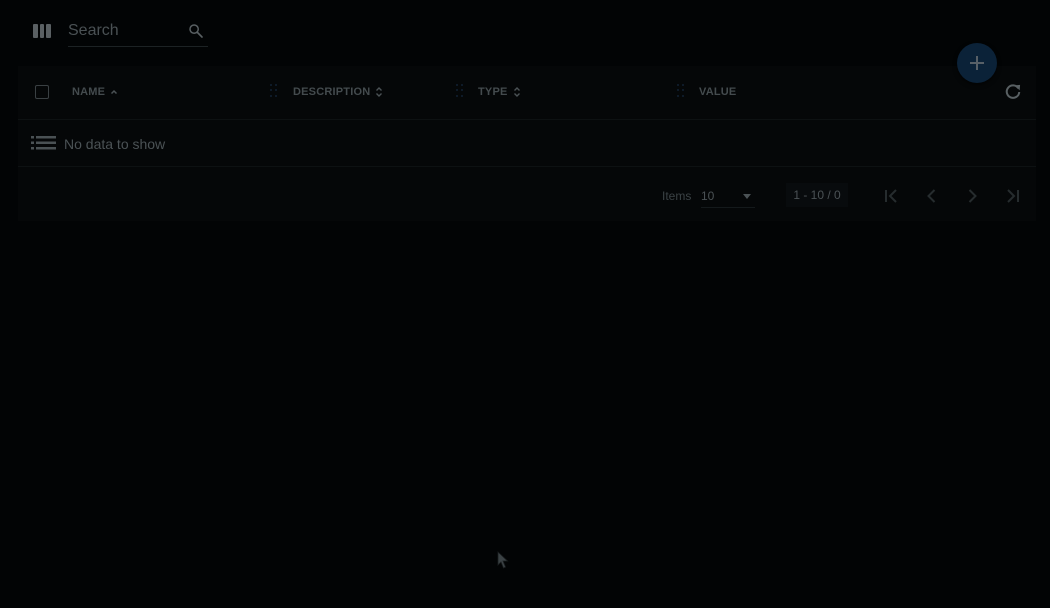 This screenshot has height=608, width=1050. I want to click on column-header-name: NAME, so click(95, 92).